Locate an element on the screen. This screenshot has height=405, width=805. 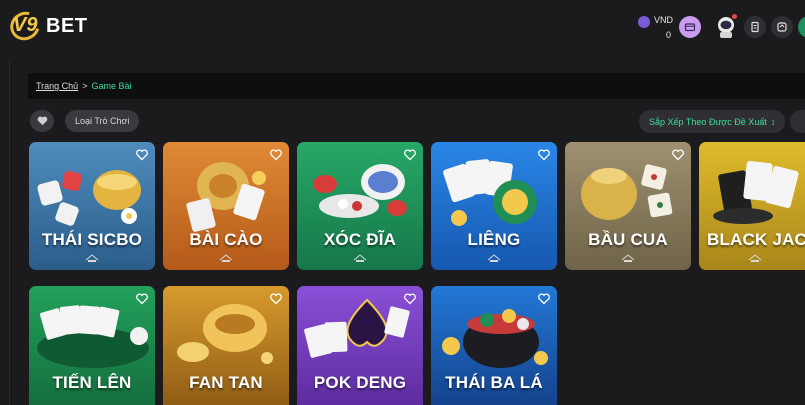
currency-coin-icon is located at coordinates (644, 22).